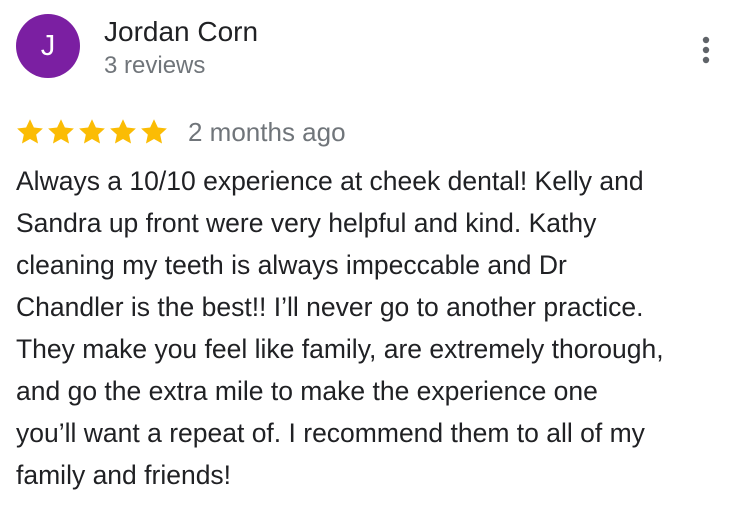 This screenshot has height=508, width=740. I want to click on avatar-initial: J, so click(48, 45).